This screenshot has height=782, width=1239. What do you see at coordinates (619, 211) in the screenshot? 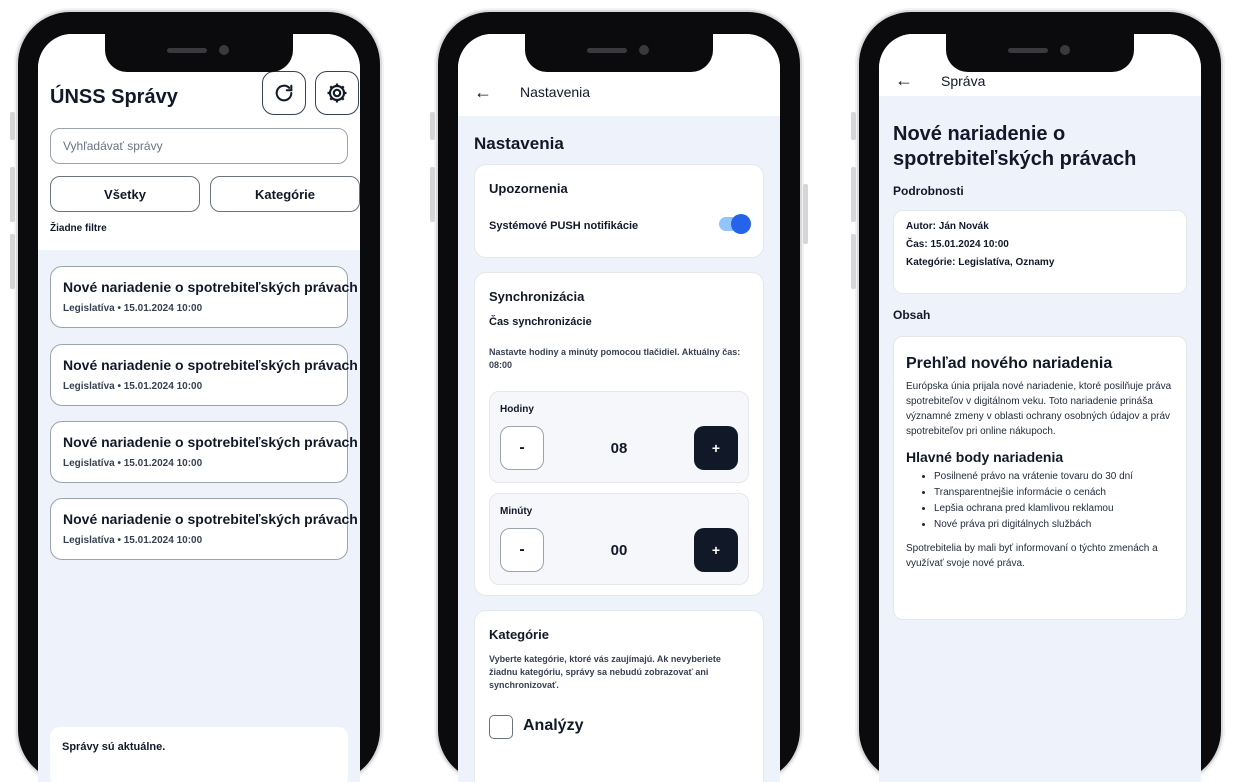
I see `notifications-panel: Upozornenia Systémové PUSH notifikácie` at bounding box center [619, 211].